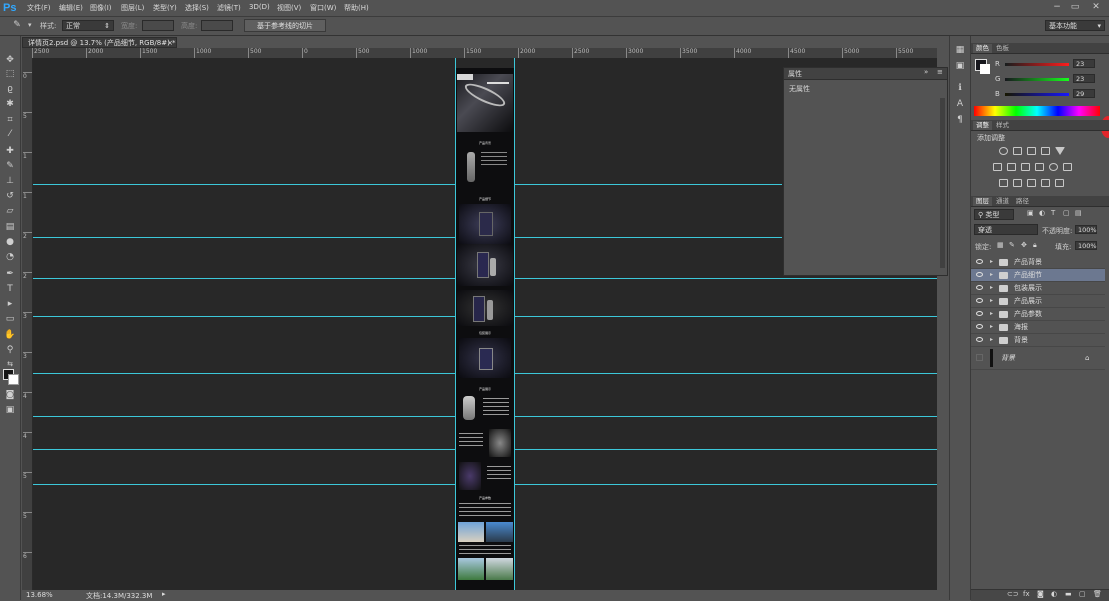  Describe the element at coordinates (1060, 151) in the screenshot. I see `vibrance-icon` at that location.